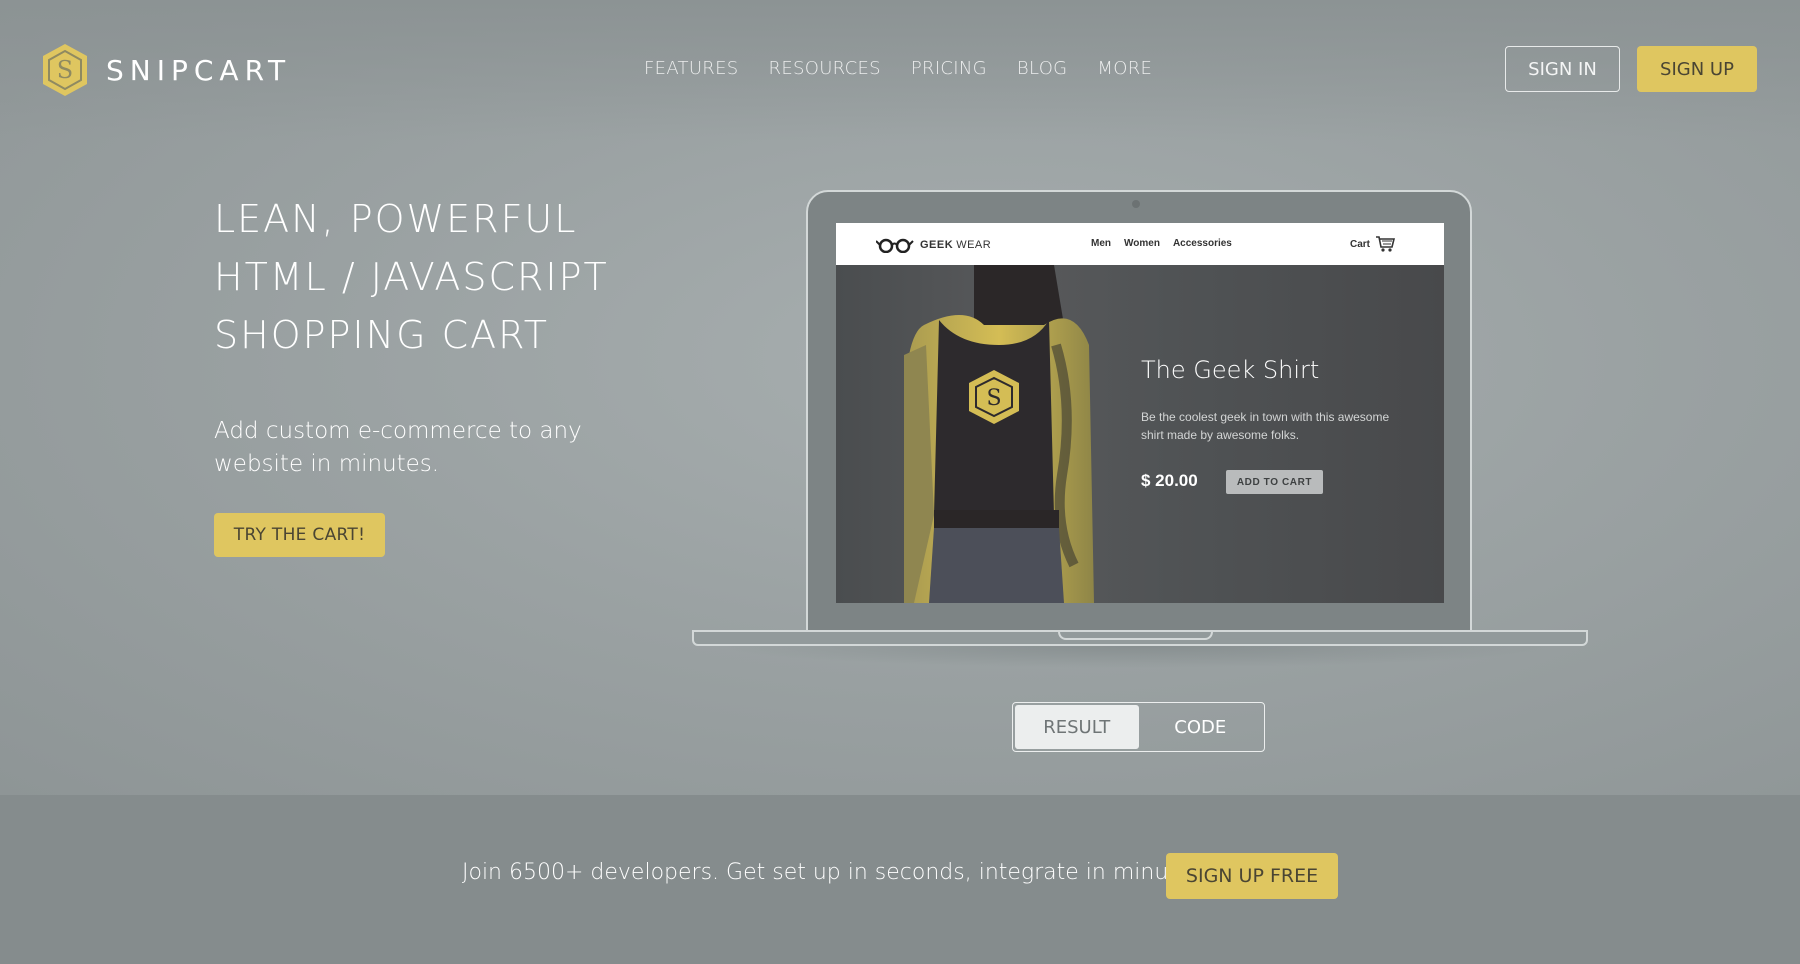 This screenshot has height=964, width=1800. I want to click on product-price: $ 20.00, so click(1169, 480).